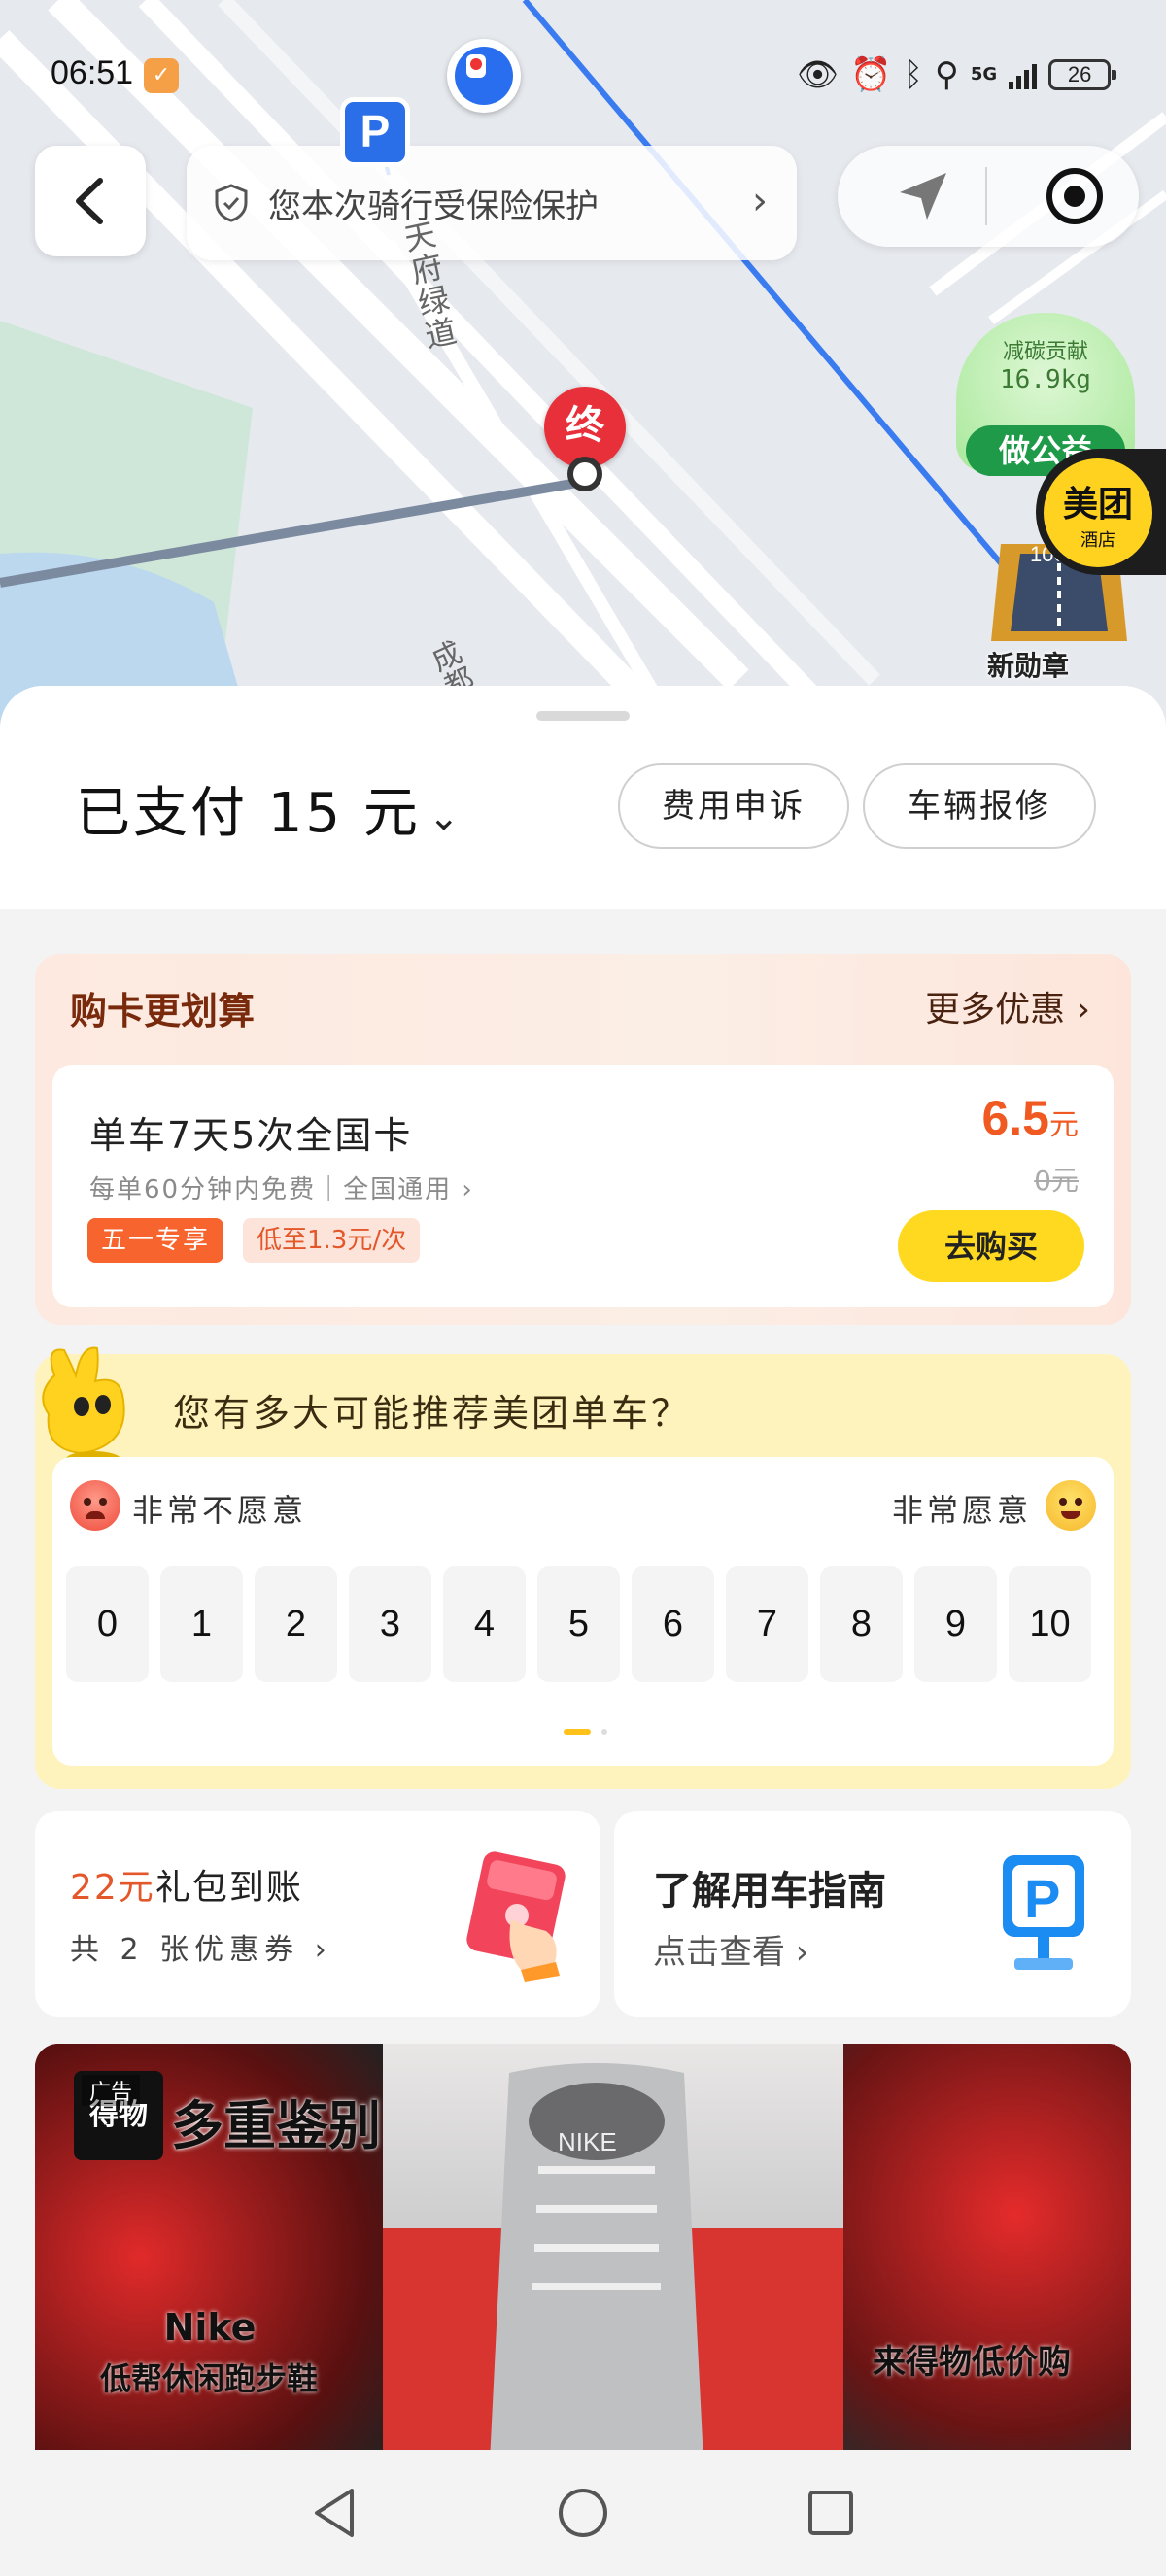 Image resolution: width=1166 pixels, height=2576 pixels. Describe the element at coordinates (208, 2378) in the screenshot. I see `ad-product-name: 低帮休闲跑步鞋` at that location.